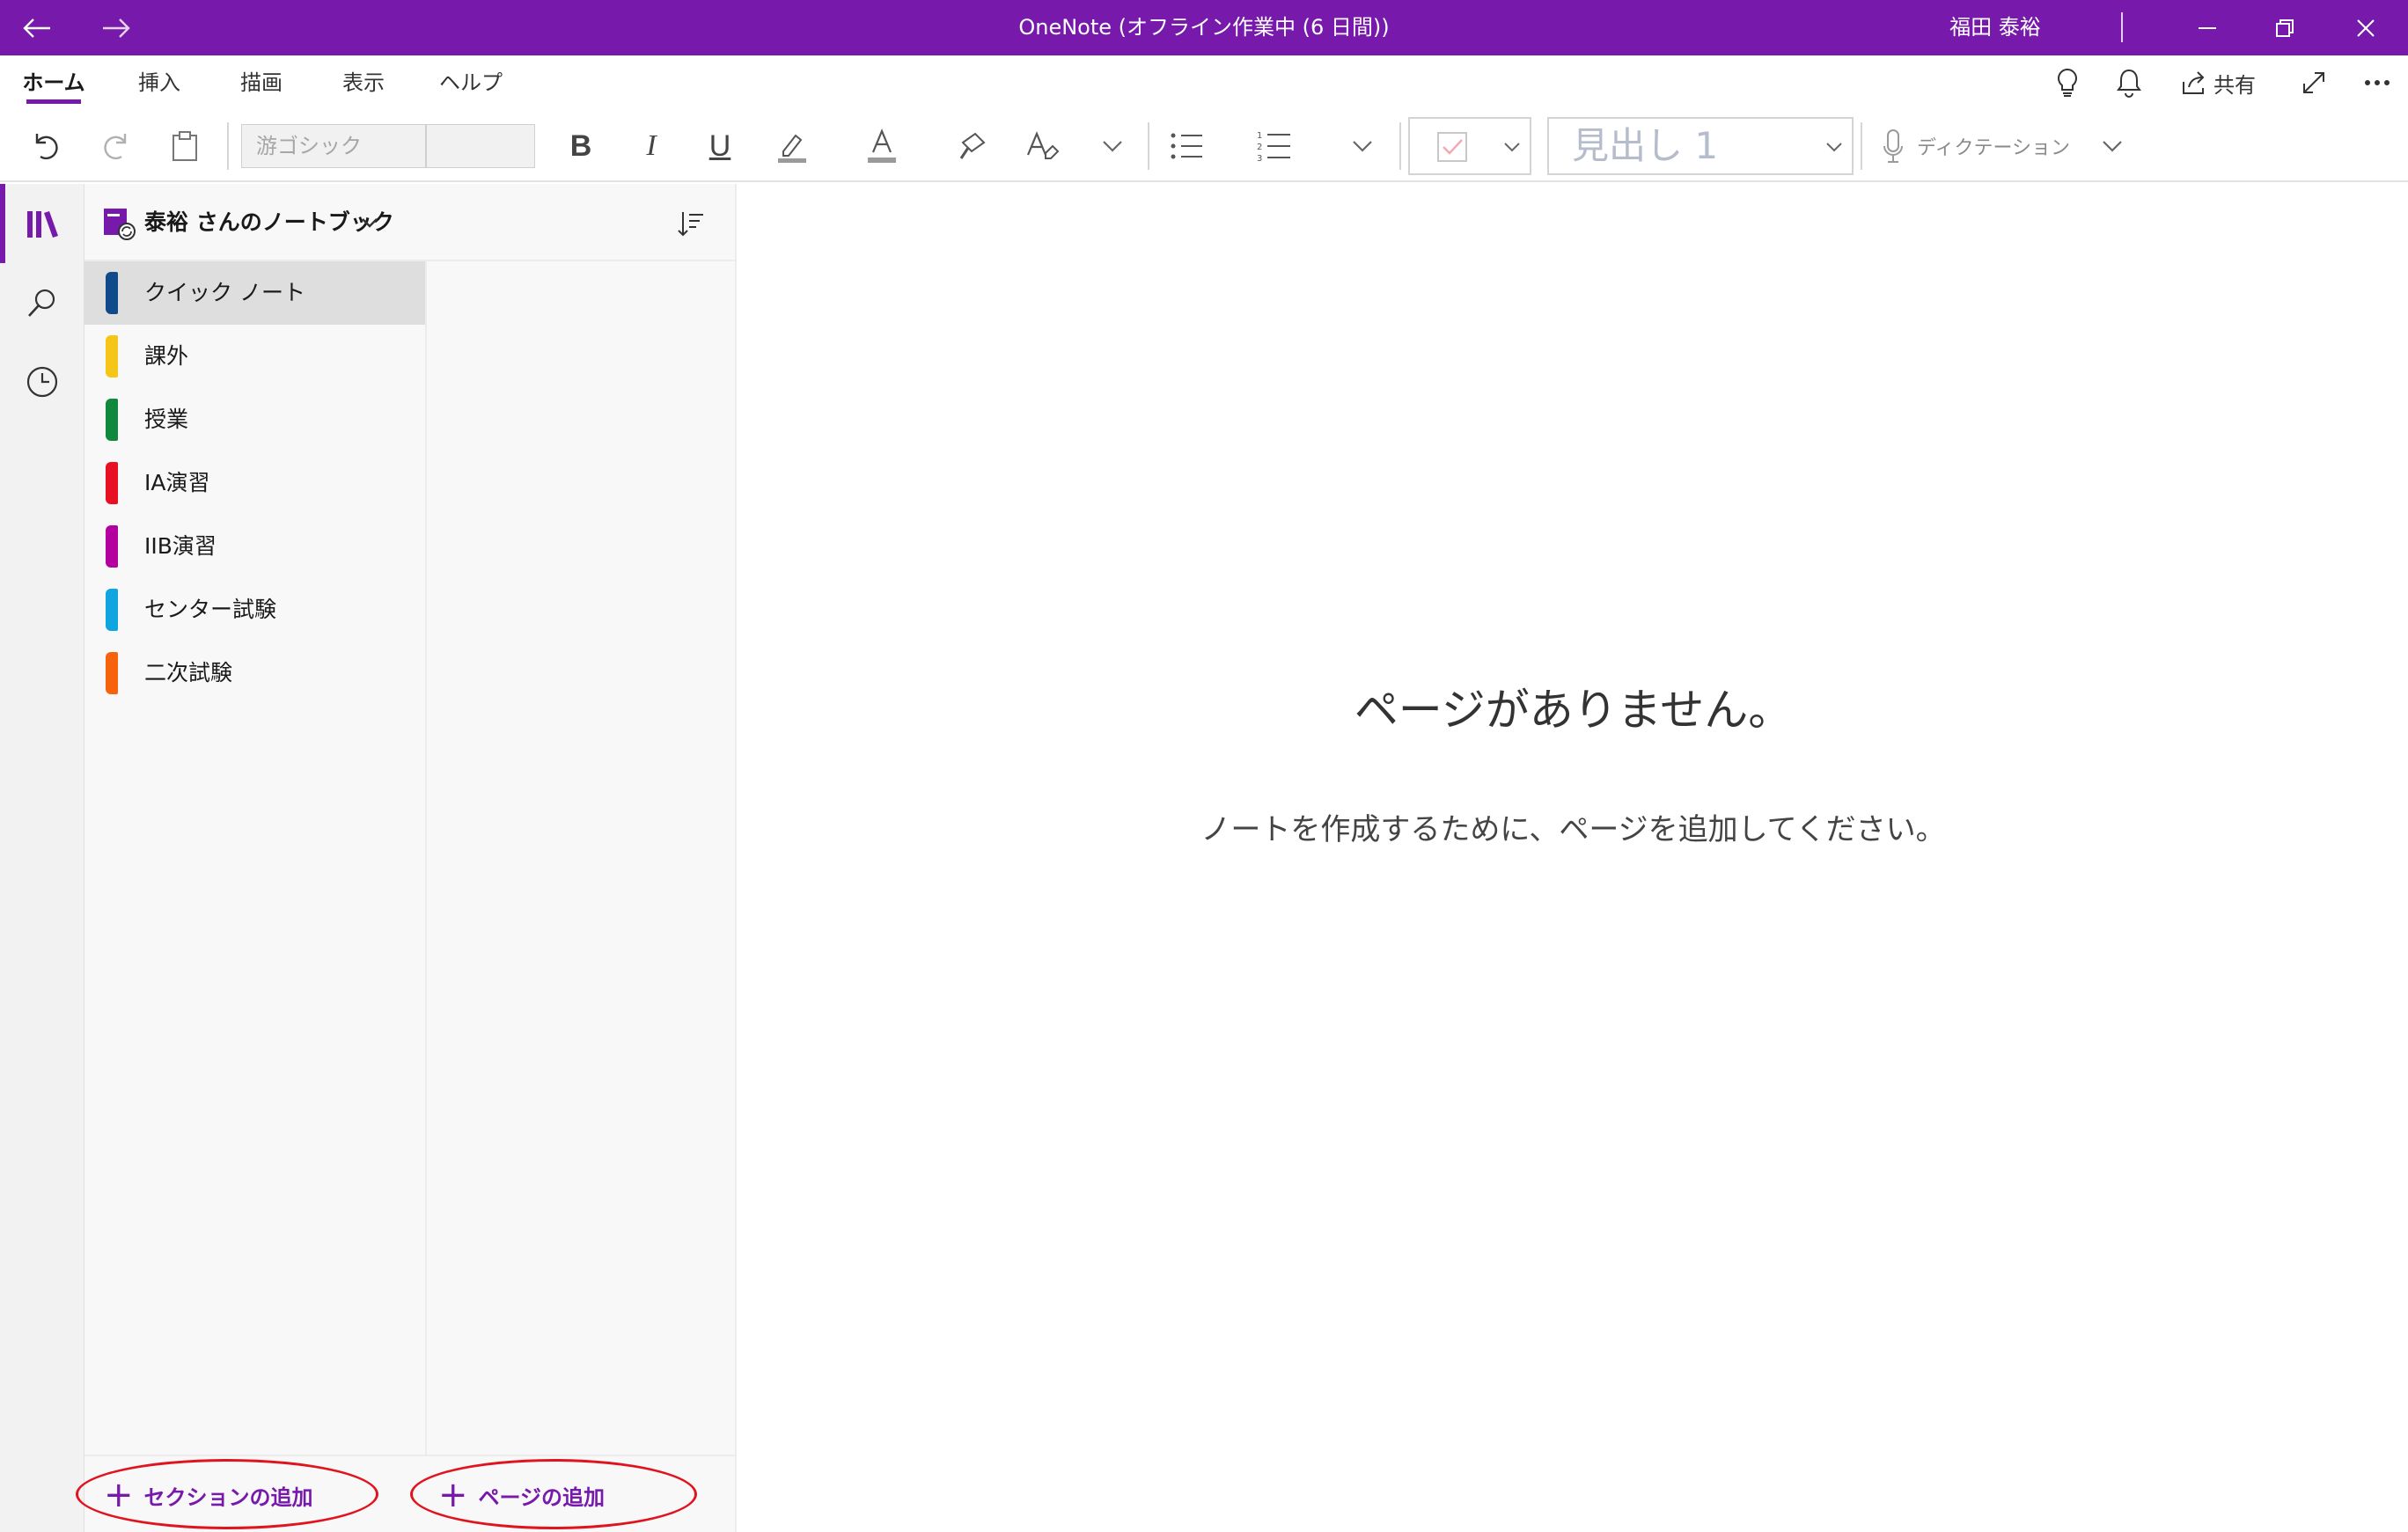 This screenshot has height=1532, width=2408. I want to click on italic-button: I, so click(651, 146).